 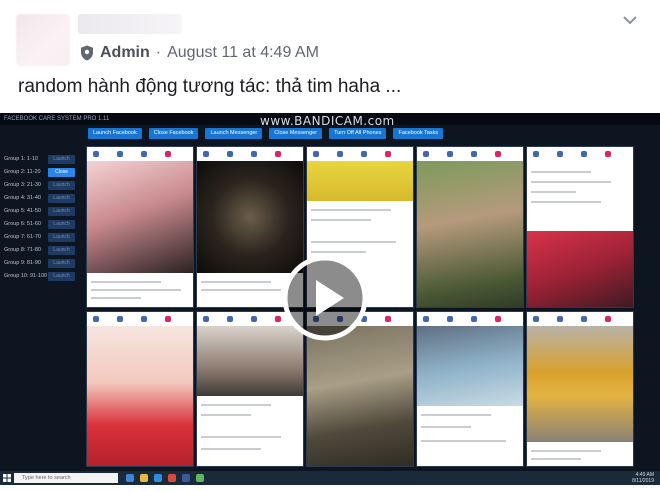 I want to click on group-row: Group 4: 31-40 Launch, so click(x=43, y=198).